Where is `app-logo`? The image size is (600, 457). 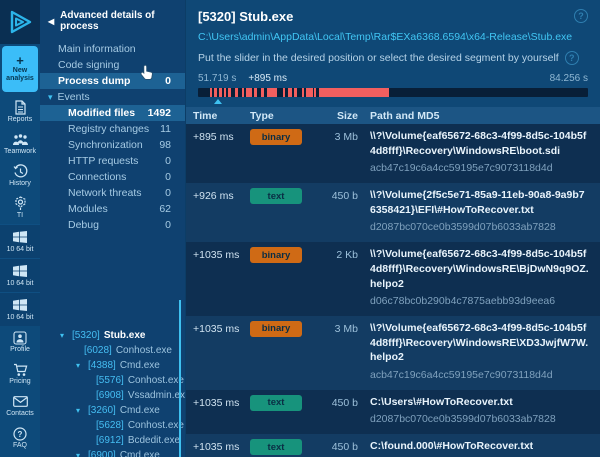 app-logo is located at coordinates (20, 22).